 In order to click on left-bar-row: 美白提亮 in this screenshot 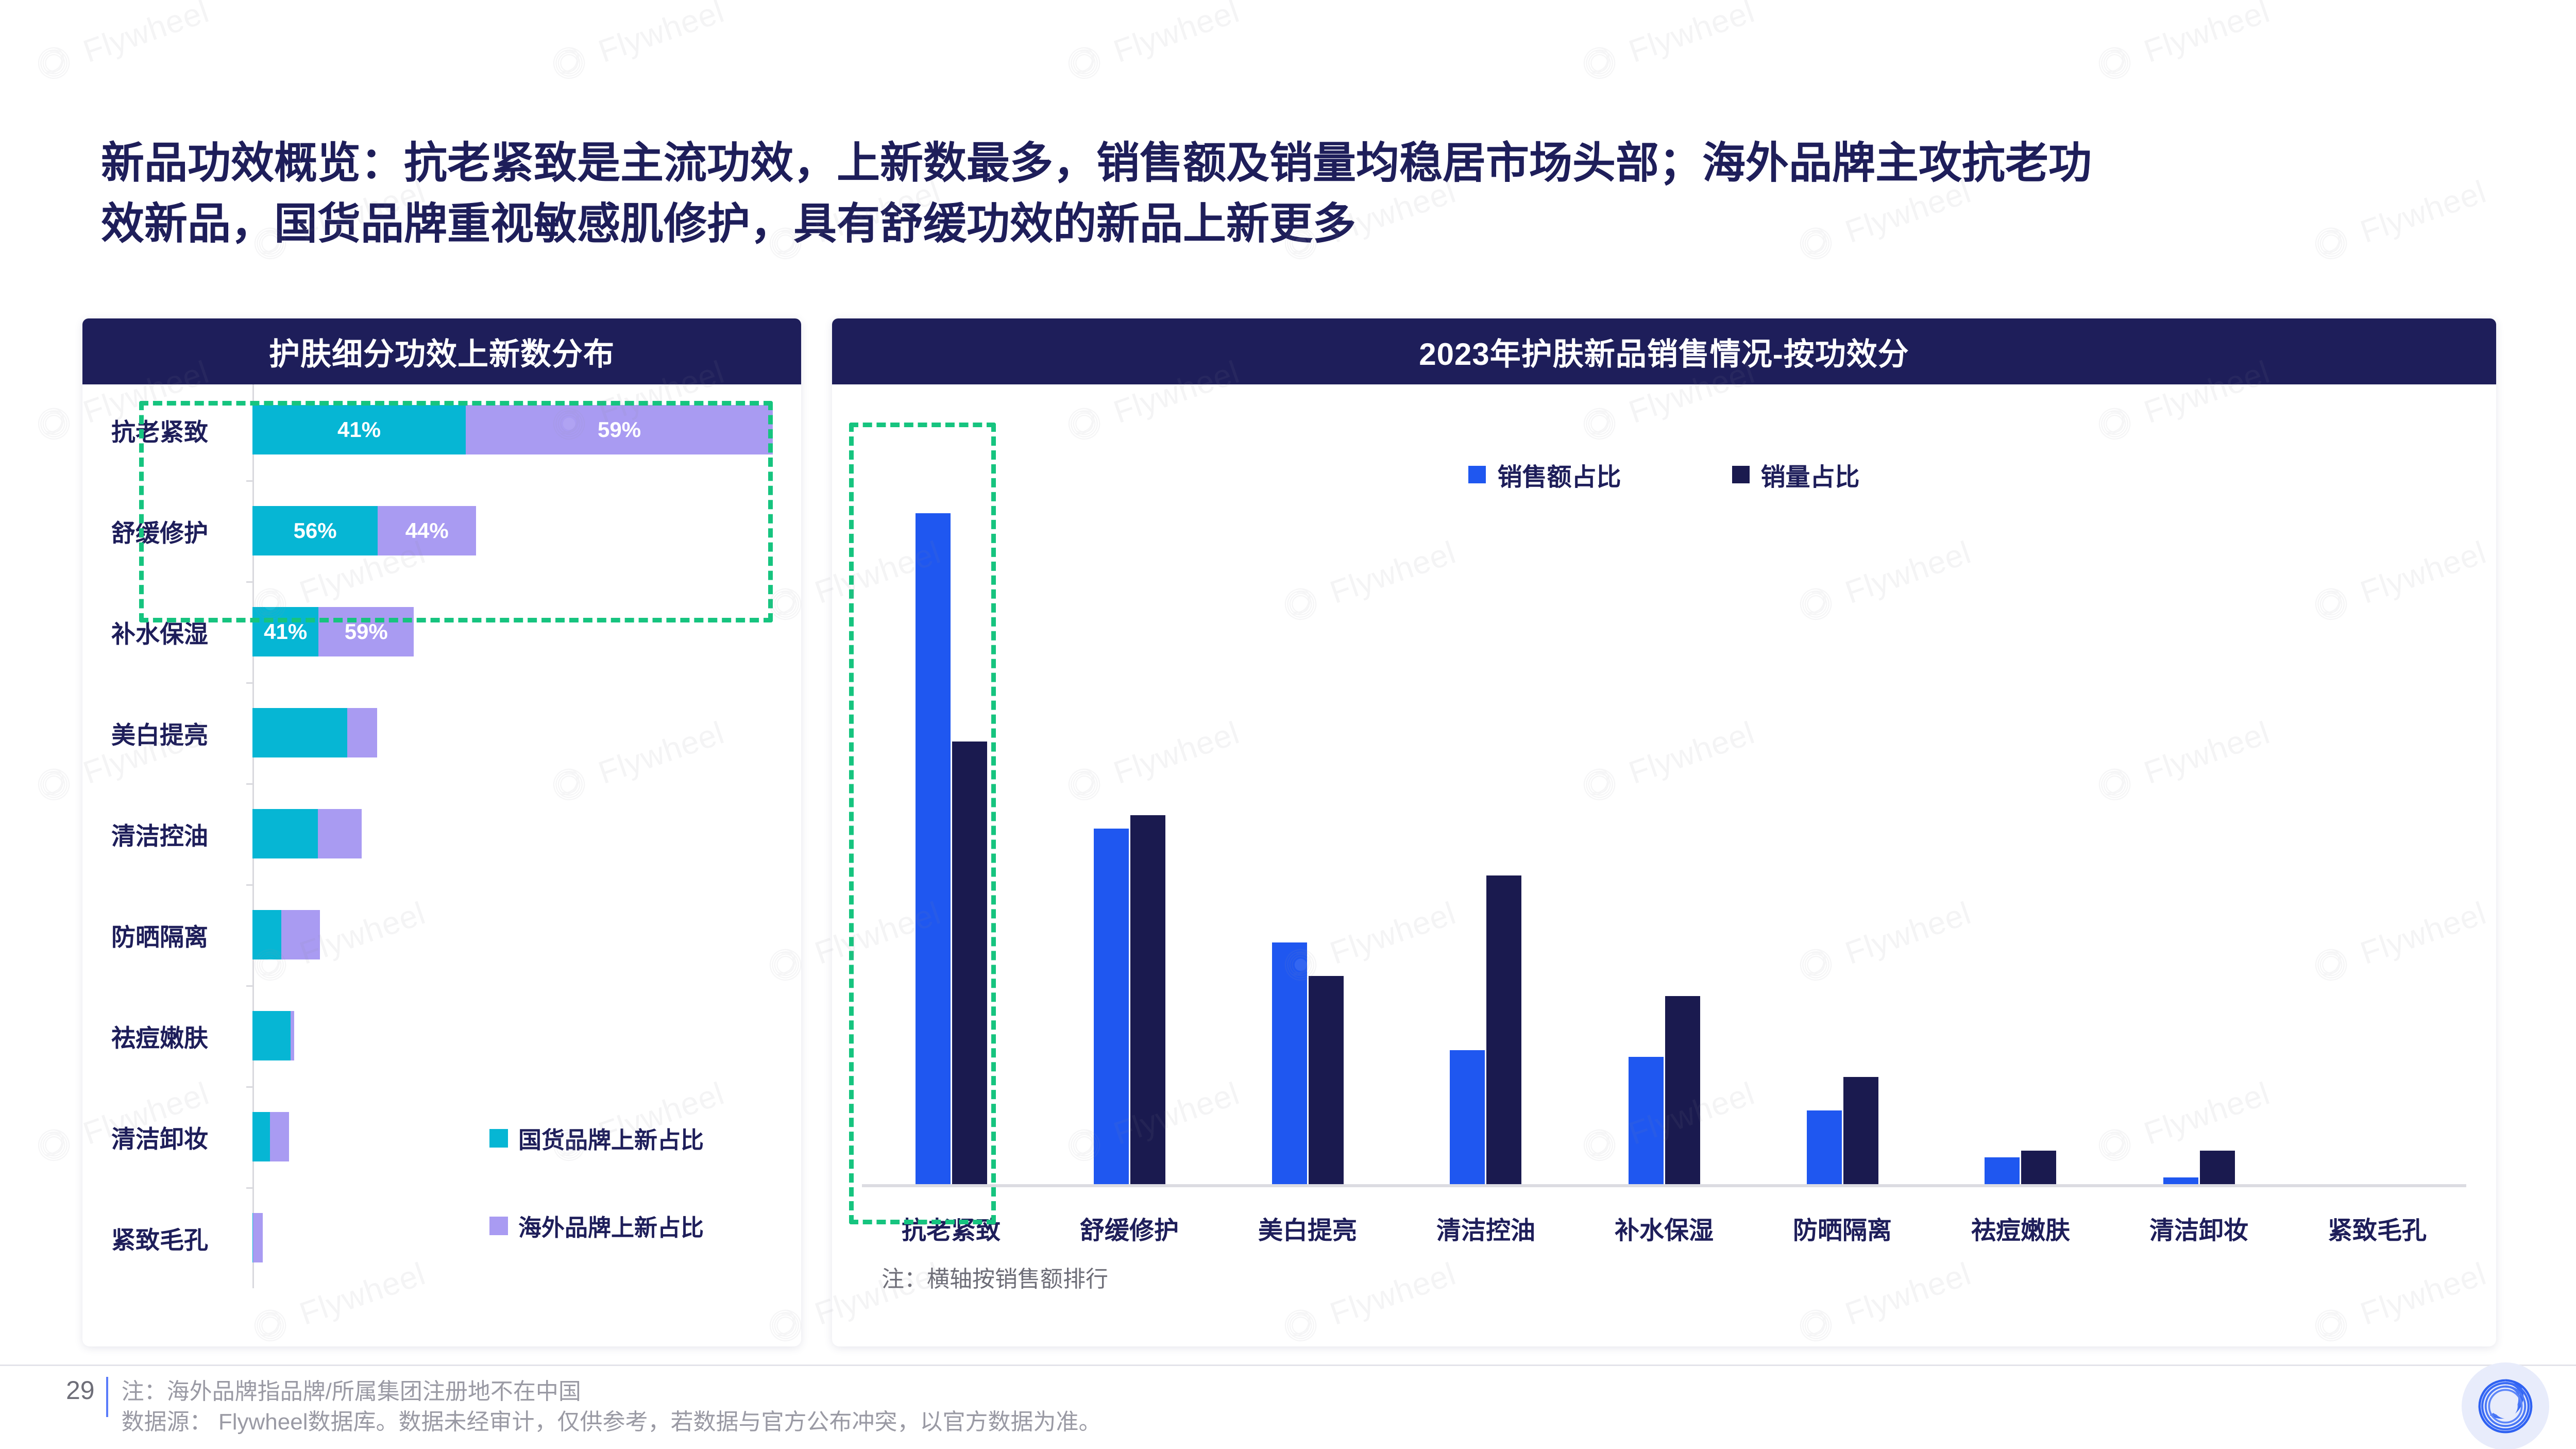, I will do `click(441, 732)`.